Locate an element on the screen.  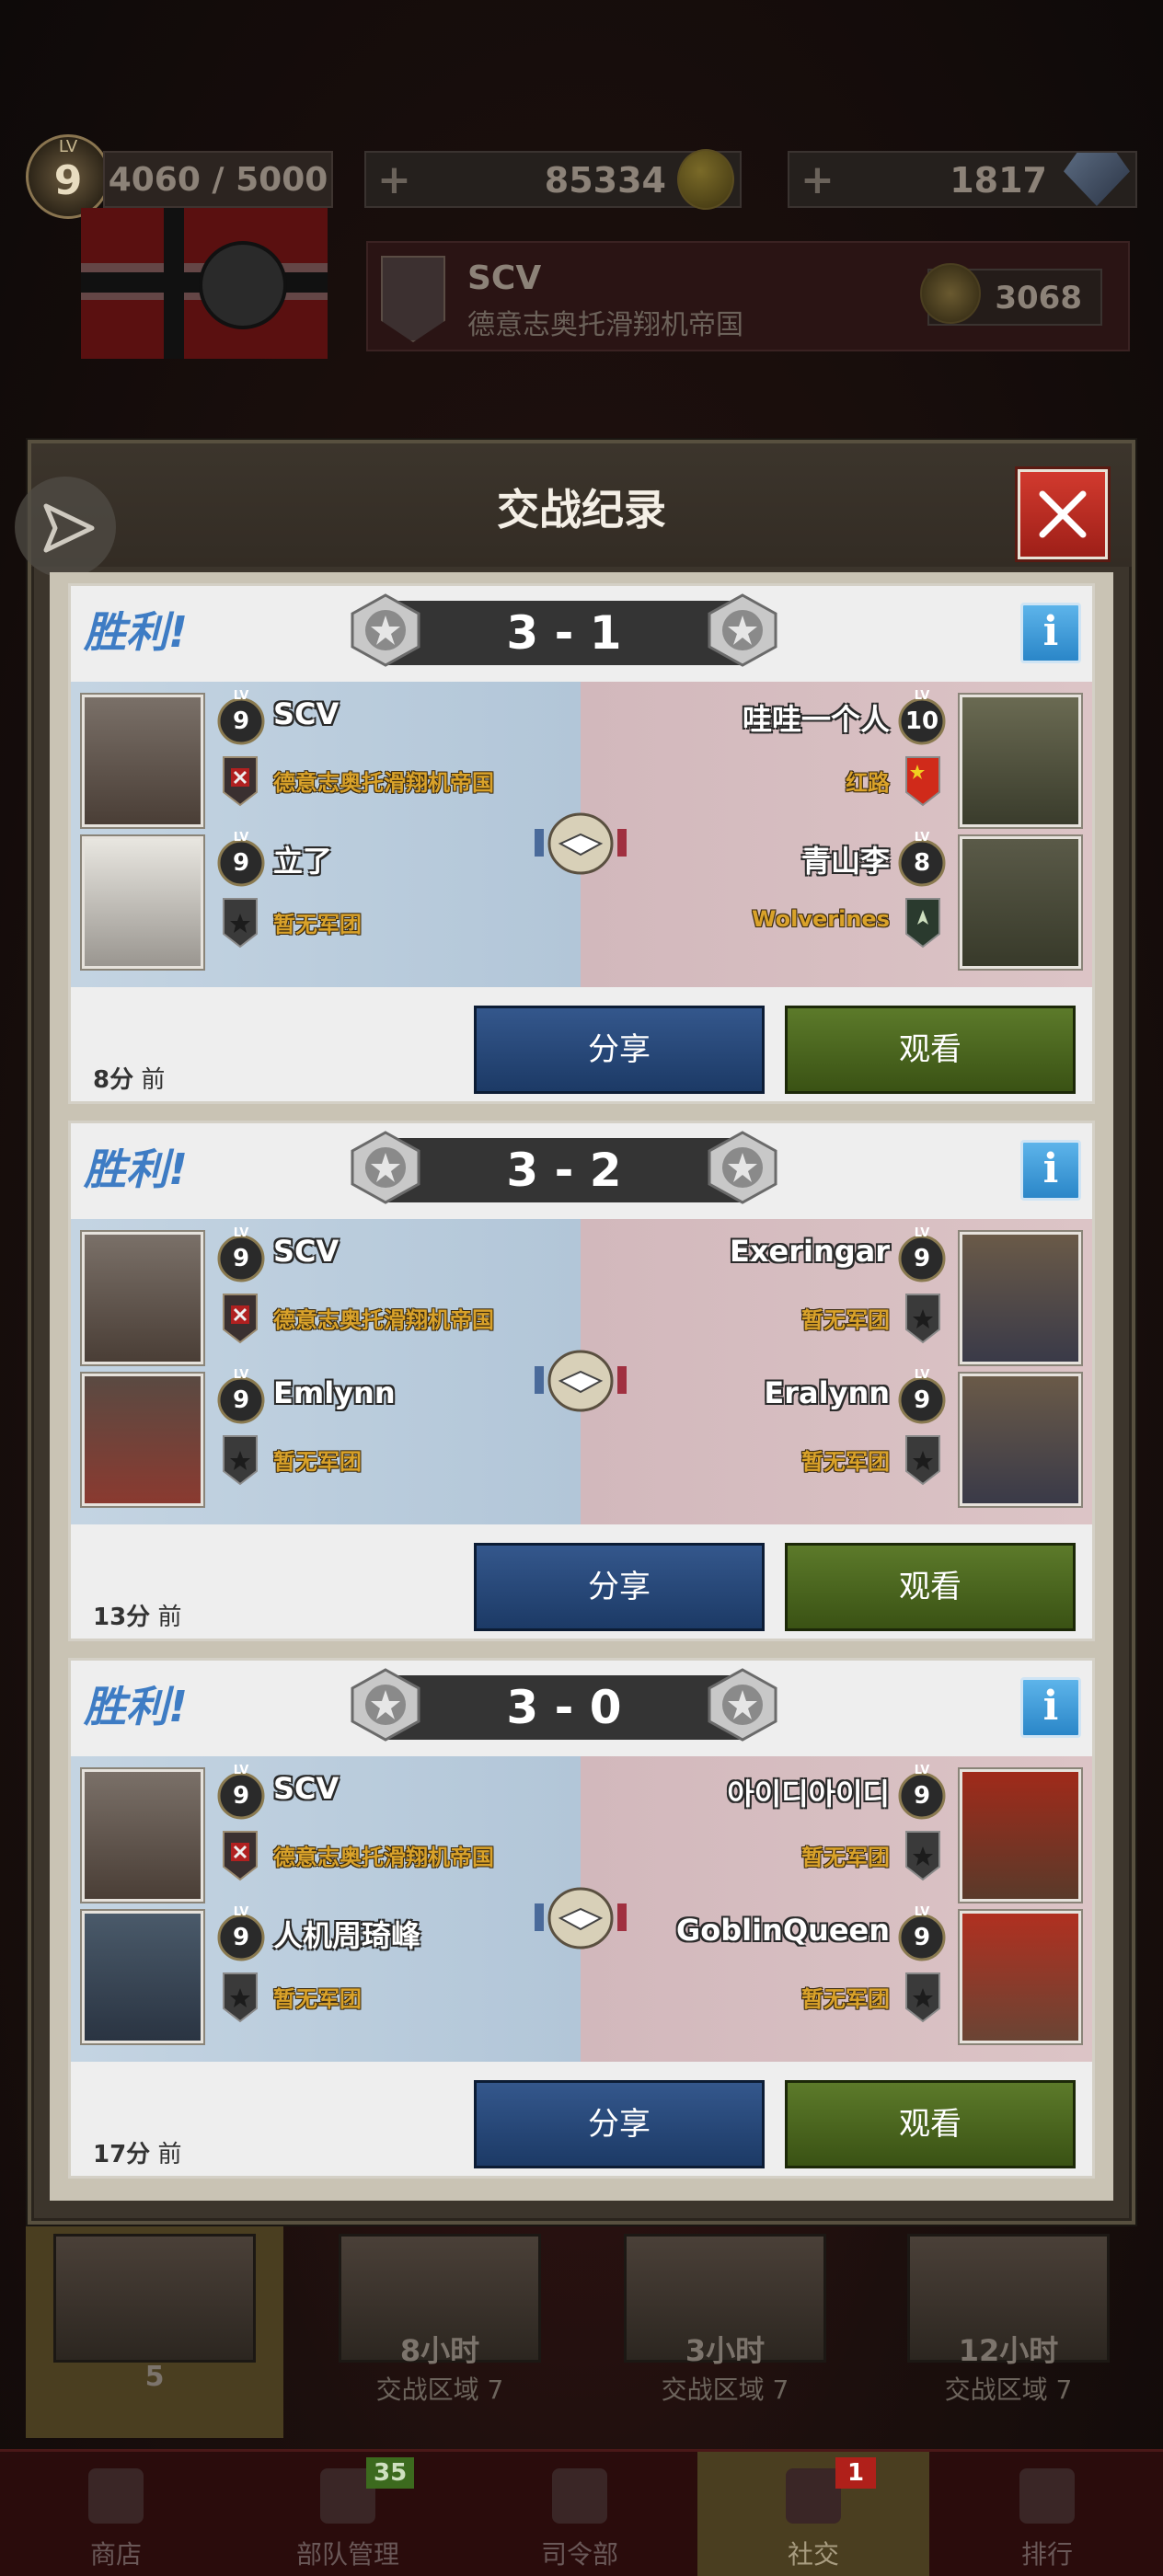
time-ago: 17分 前 is located at coordinates (137, 2152).